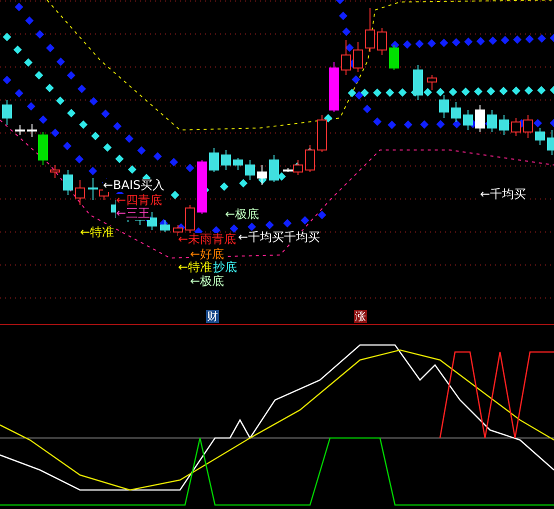  I want to click on marker-tag: 涨, so click(360, 316).